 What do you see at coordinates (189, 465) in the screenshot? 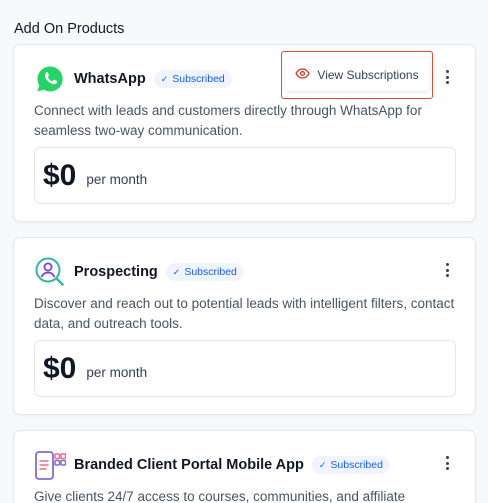
I see `product-name: Branded Client Portal Mobile App` at bounding box center [189, 465].